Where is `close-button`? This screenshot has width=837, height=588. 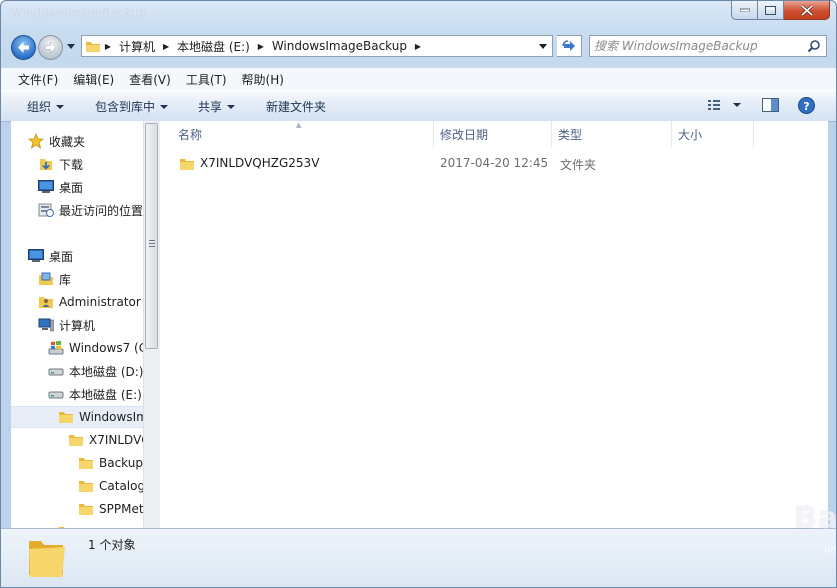
close-button is located at coordinates (807, 10).